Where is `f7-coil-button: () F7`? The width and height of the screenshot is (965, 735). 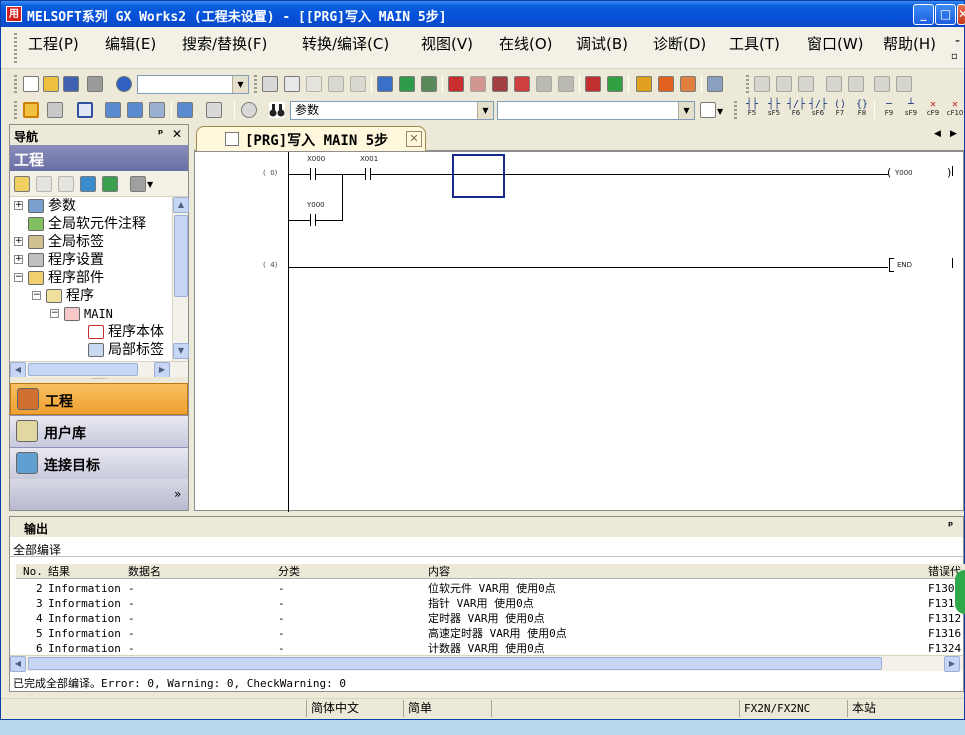
f7-coil-button: () F7 is located at coordinates (840, 111).